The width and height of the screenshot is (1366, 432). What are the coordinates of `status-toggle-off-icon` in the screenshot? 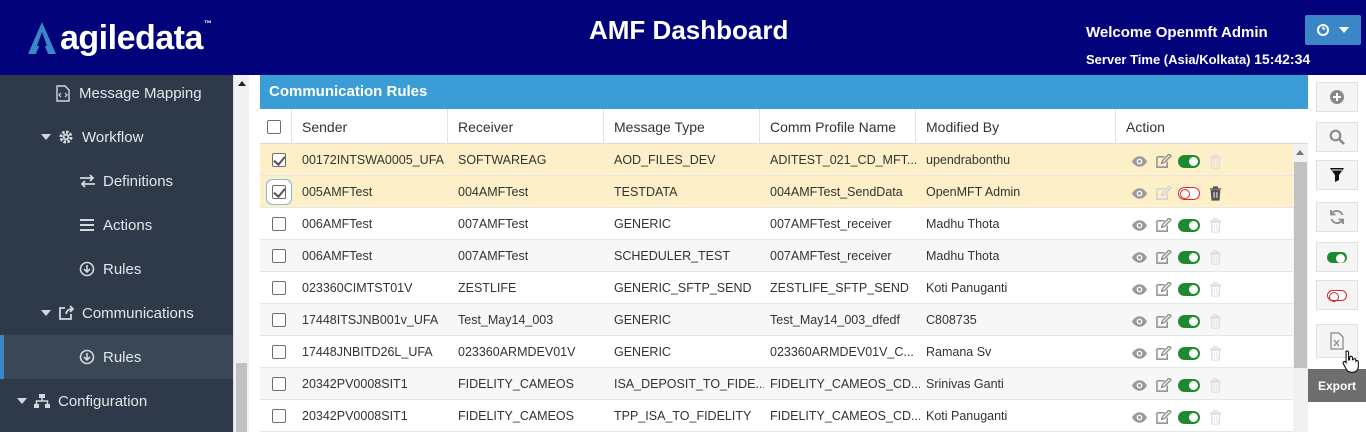 It's located at (1189, 193).